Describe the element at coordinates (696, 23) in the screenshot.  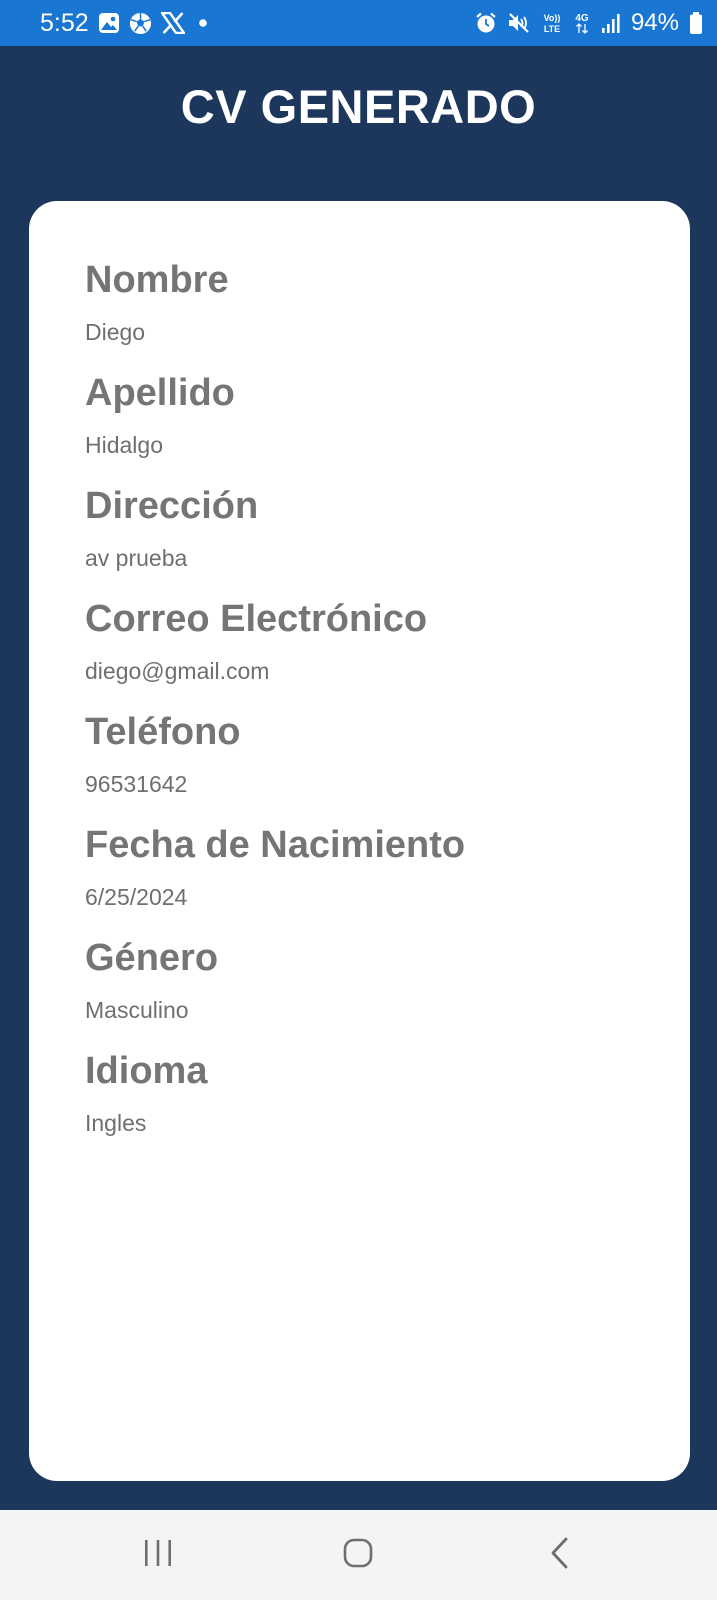
I see `battery-icon` at that location.